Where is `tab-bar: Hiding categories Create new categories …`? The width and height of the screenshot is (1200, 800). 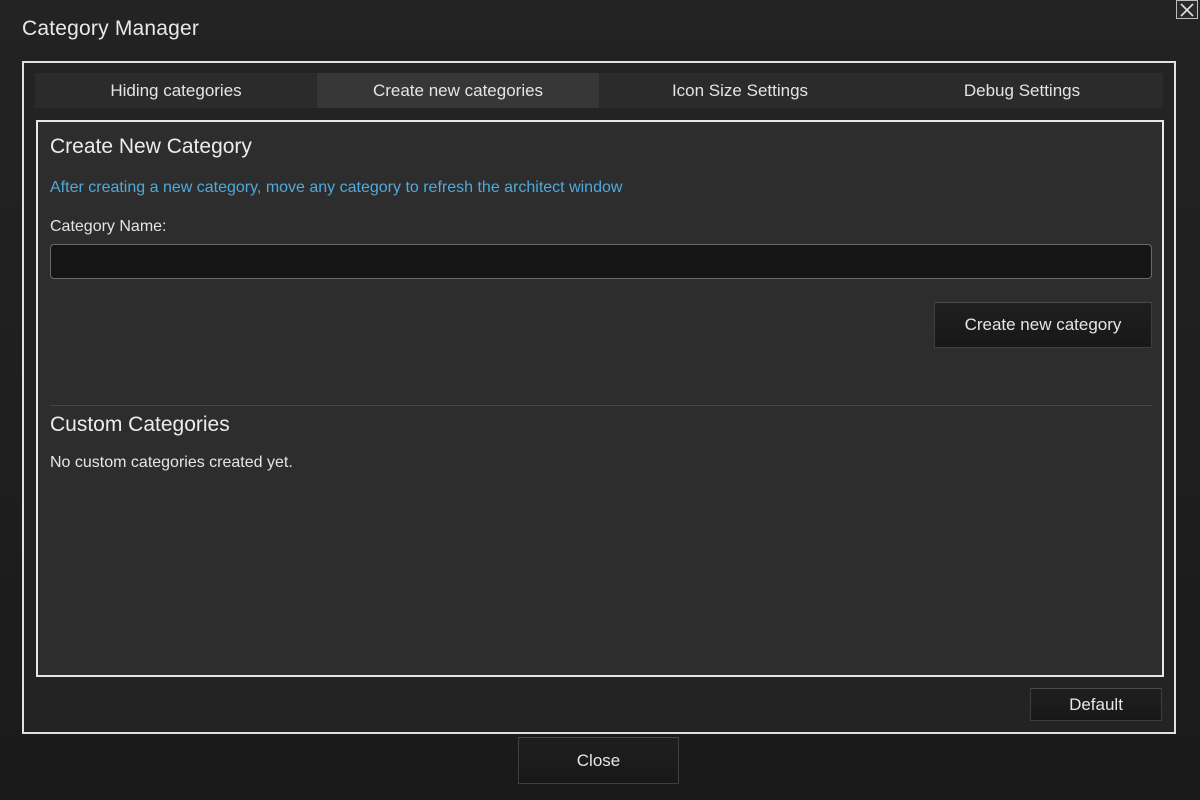 tab-bar: Hiding categories Create new categories … is located at coordinates (599, 90).